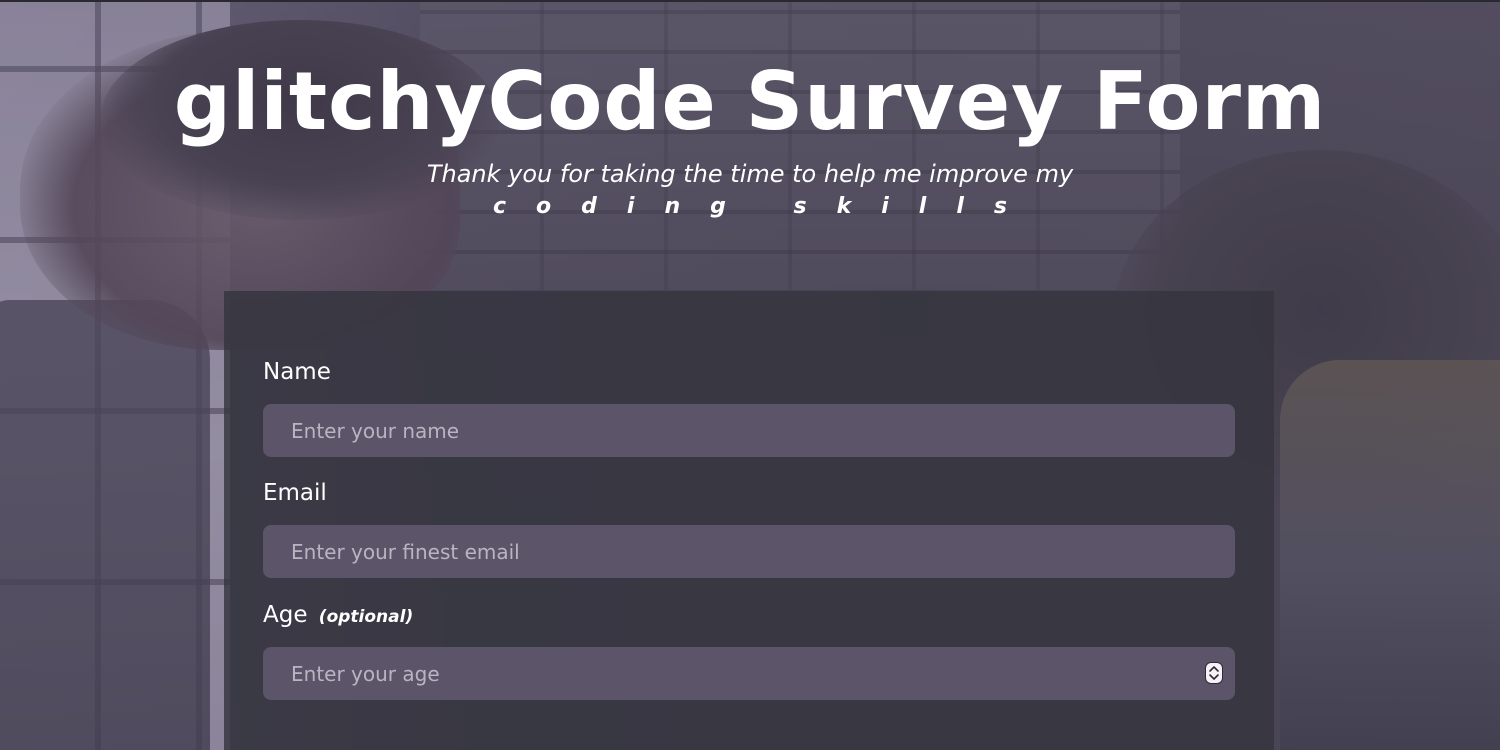 The image size is (1500, 750). I want to click on name-label-text: Name, so click(297, 372).